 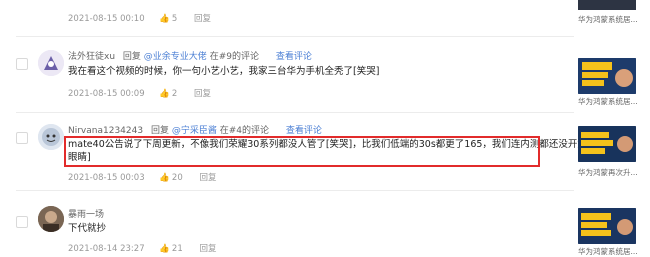 What do you see at coordinates (174, 94) in the screenshot?
I see `like-count: 2` at bounding box center [174, 94].